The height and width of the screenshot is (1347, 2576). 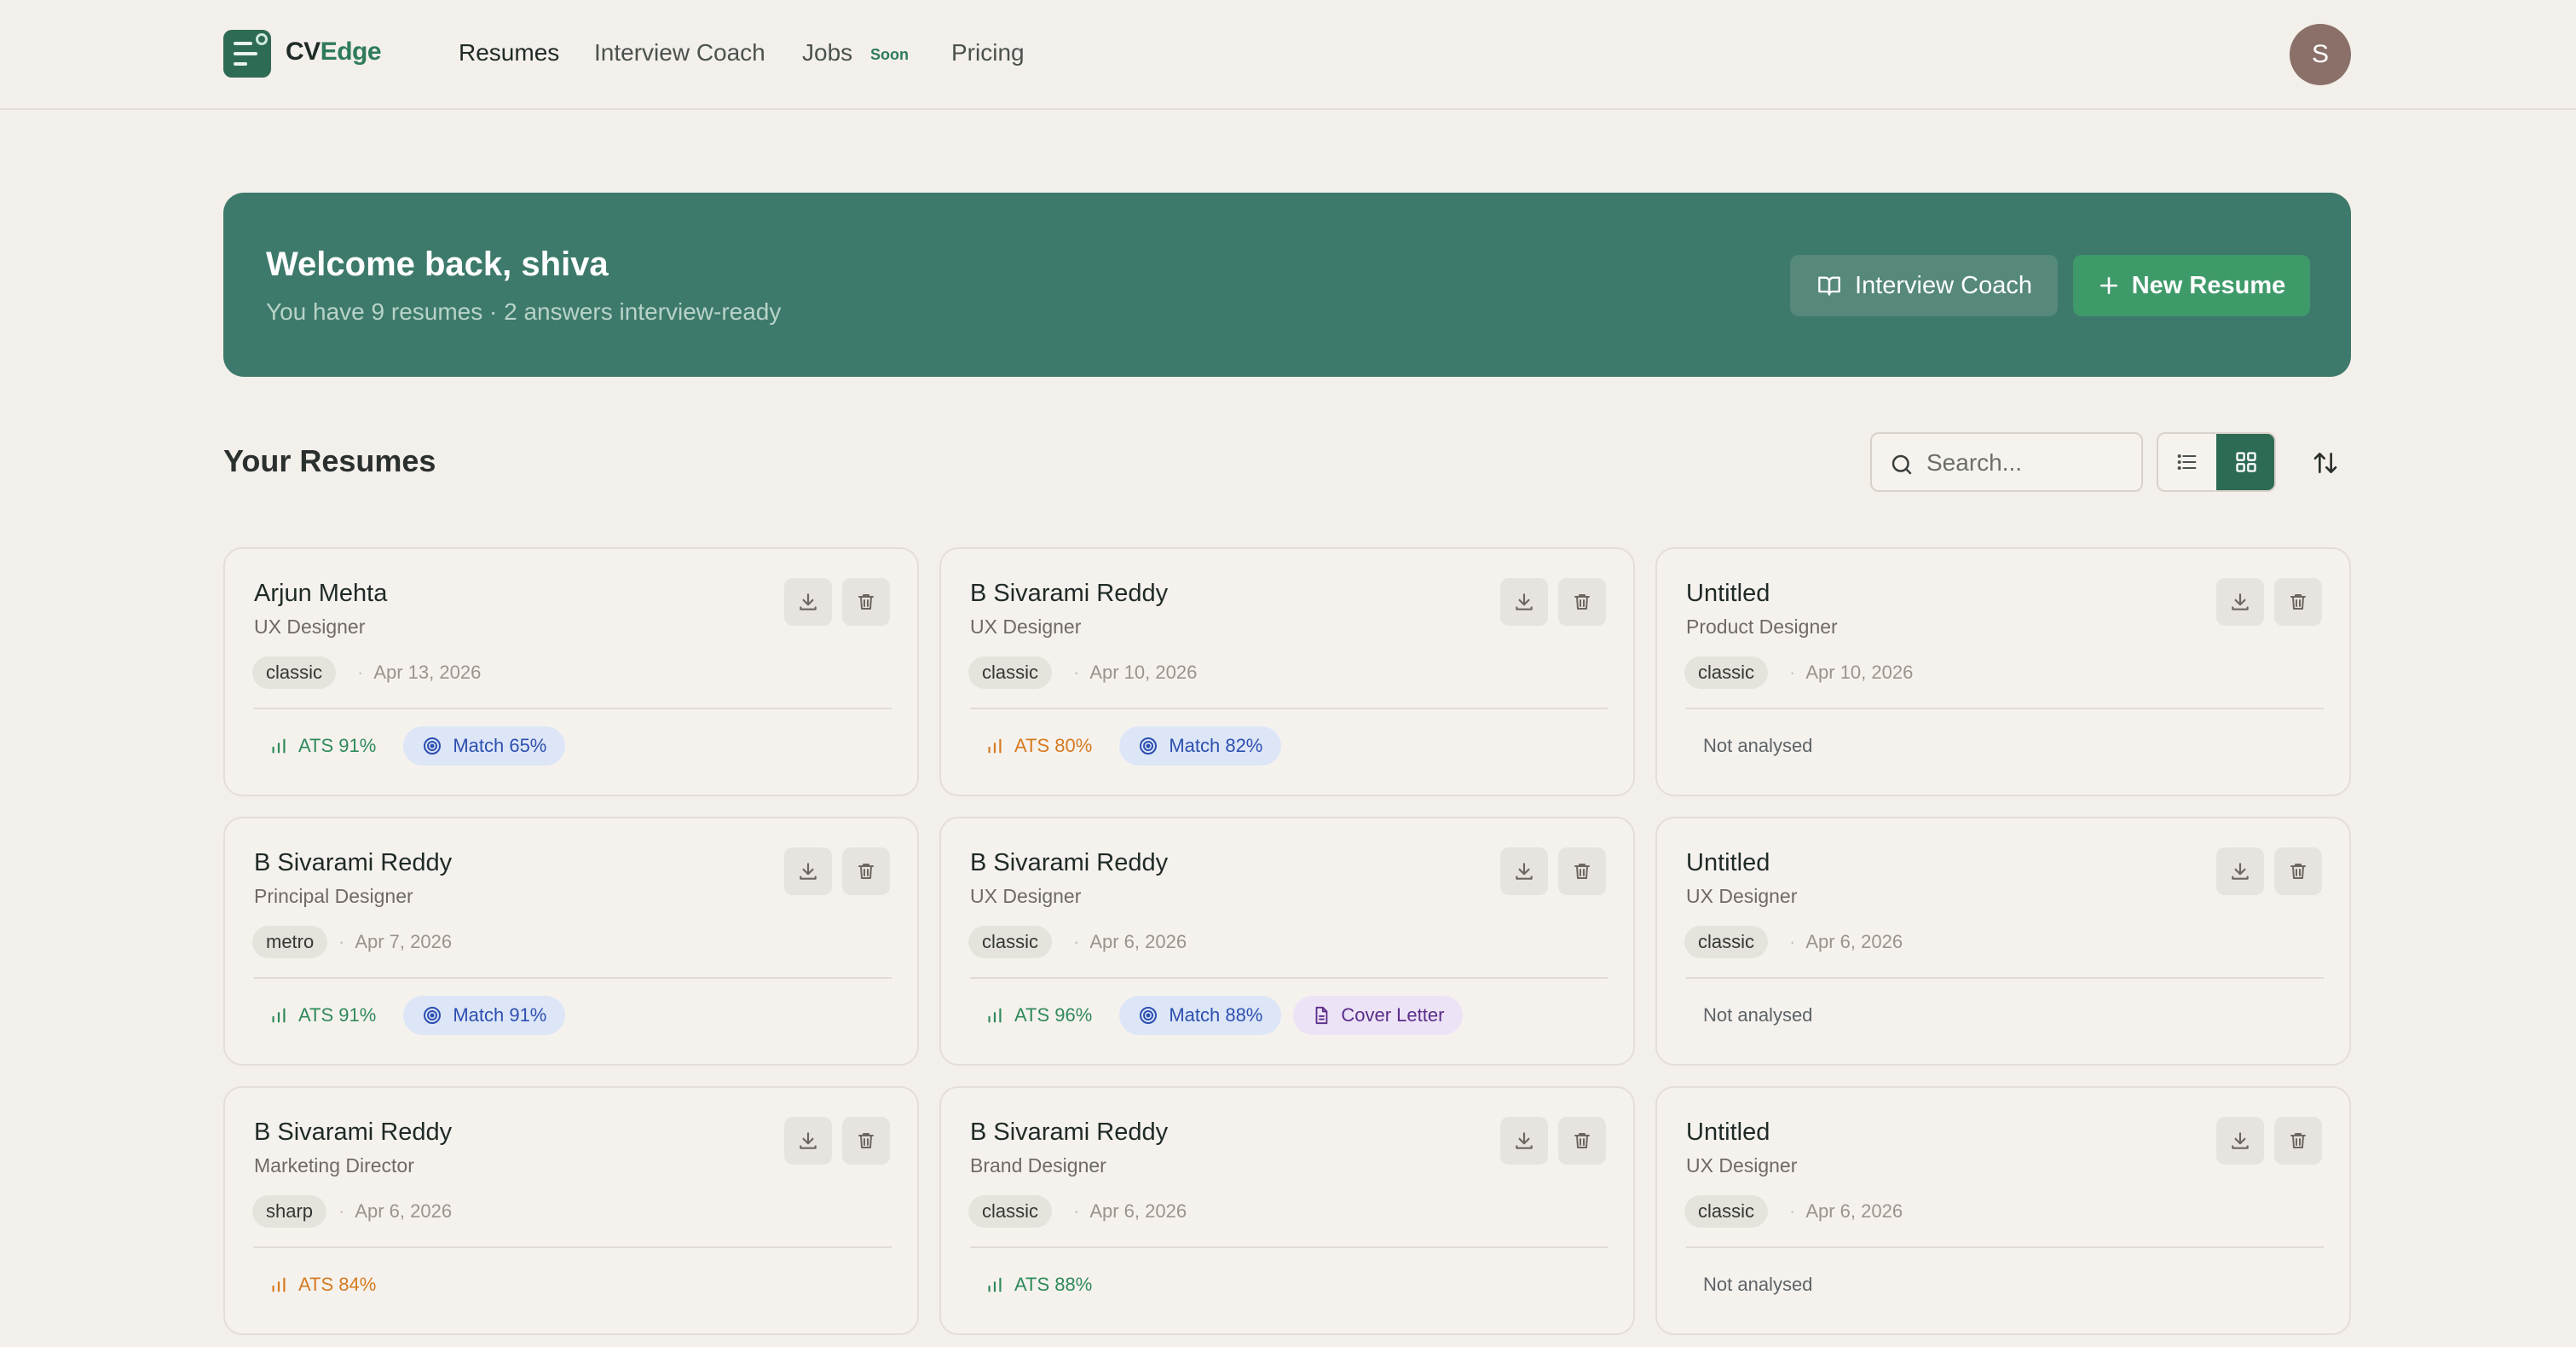 I want to click on resume-name: Arjun Mehta, so click(x=320, y=594).